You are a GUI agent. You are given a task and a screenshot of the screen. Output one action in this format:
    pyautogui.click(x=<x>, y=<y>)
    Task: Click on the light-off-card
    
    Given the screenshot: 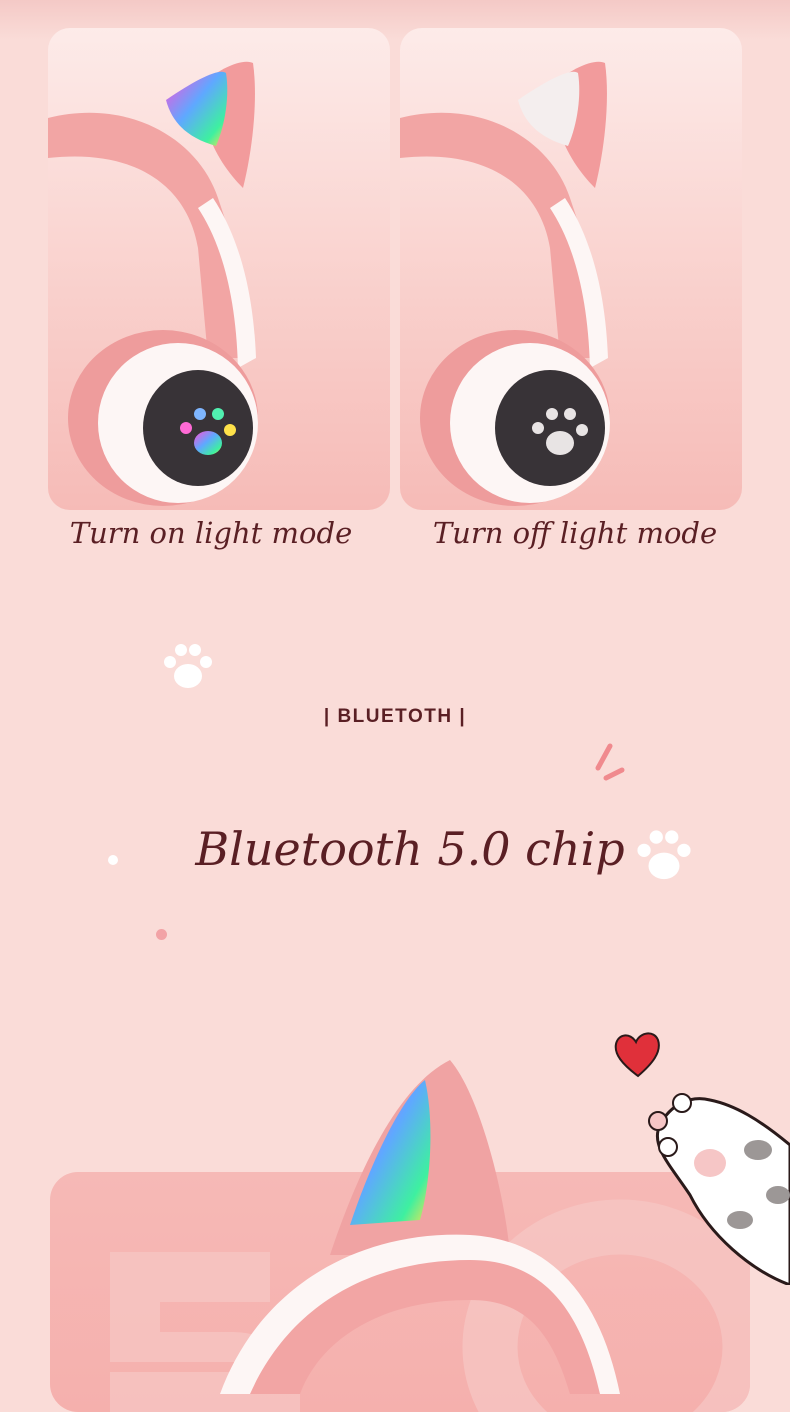 What is the action you would take?
    pyautogui.click(x=571, y=269)
    